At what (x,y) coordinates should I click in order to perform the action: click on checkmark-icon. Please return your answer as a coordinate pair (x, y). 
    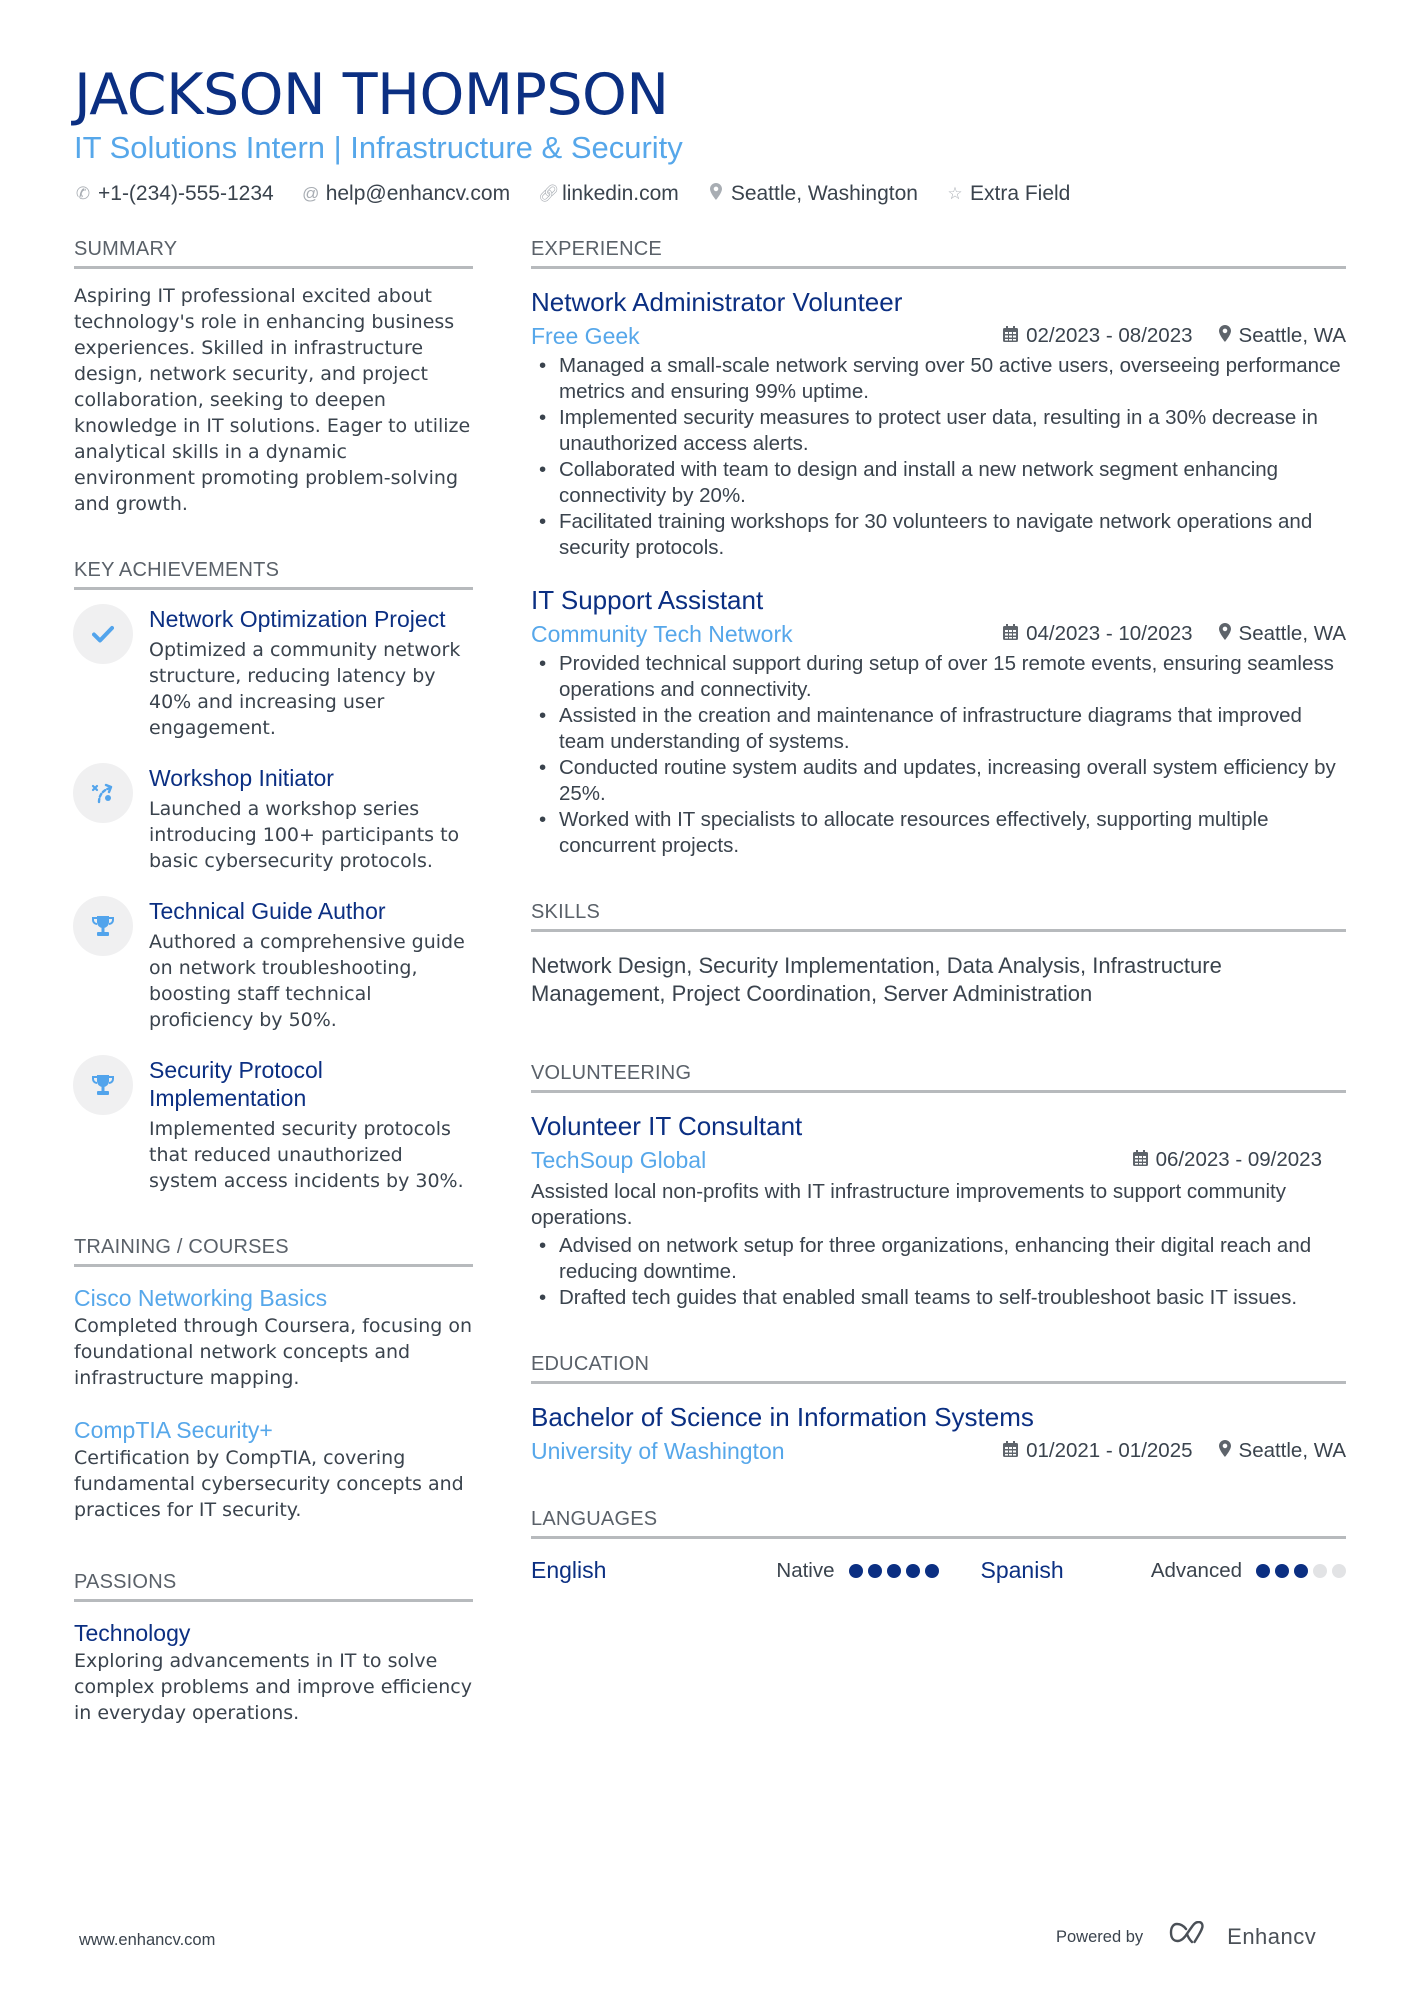
    Looking at the image, I should click on (103, 634).